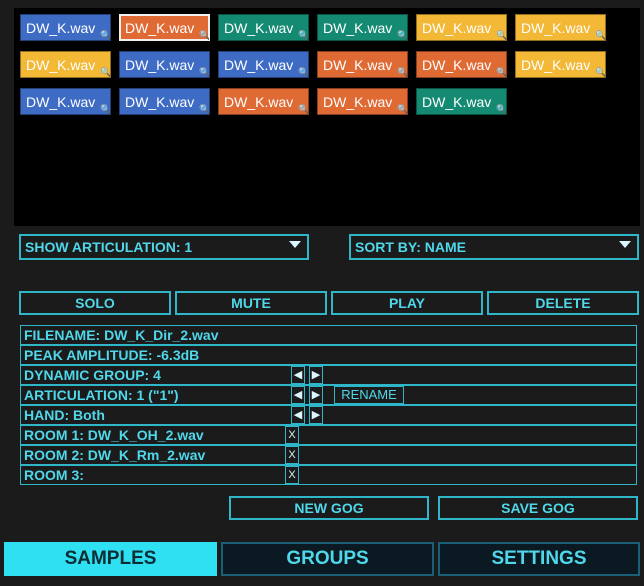  What do you see at coordinates (115, 455) in the screenshot?
I see `room-2-text: ROOM 2: DW_K_Rm_2.wav` at bounding box center [115, 455].